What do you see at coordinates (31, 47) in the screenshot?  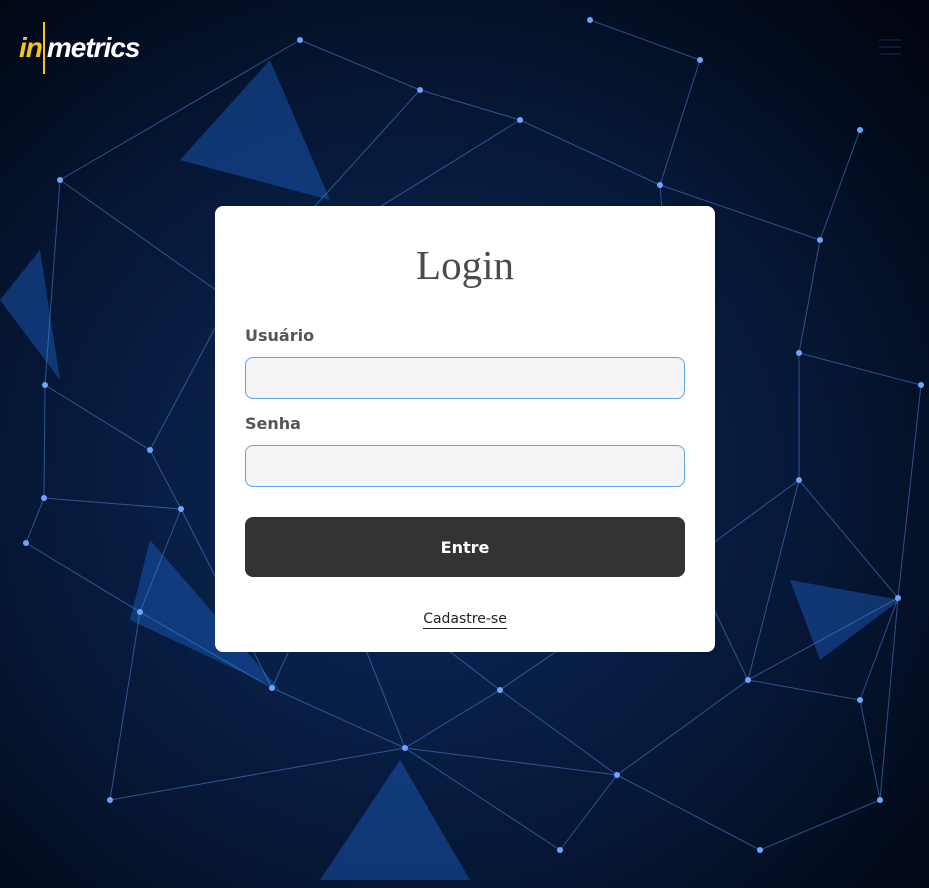 I see `logo-in-text: in` at bounding box center [31, 47].